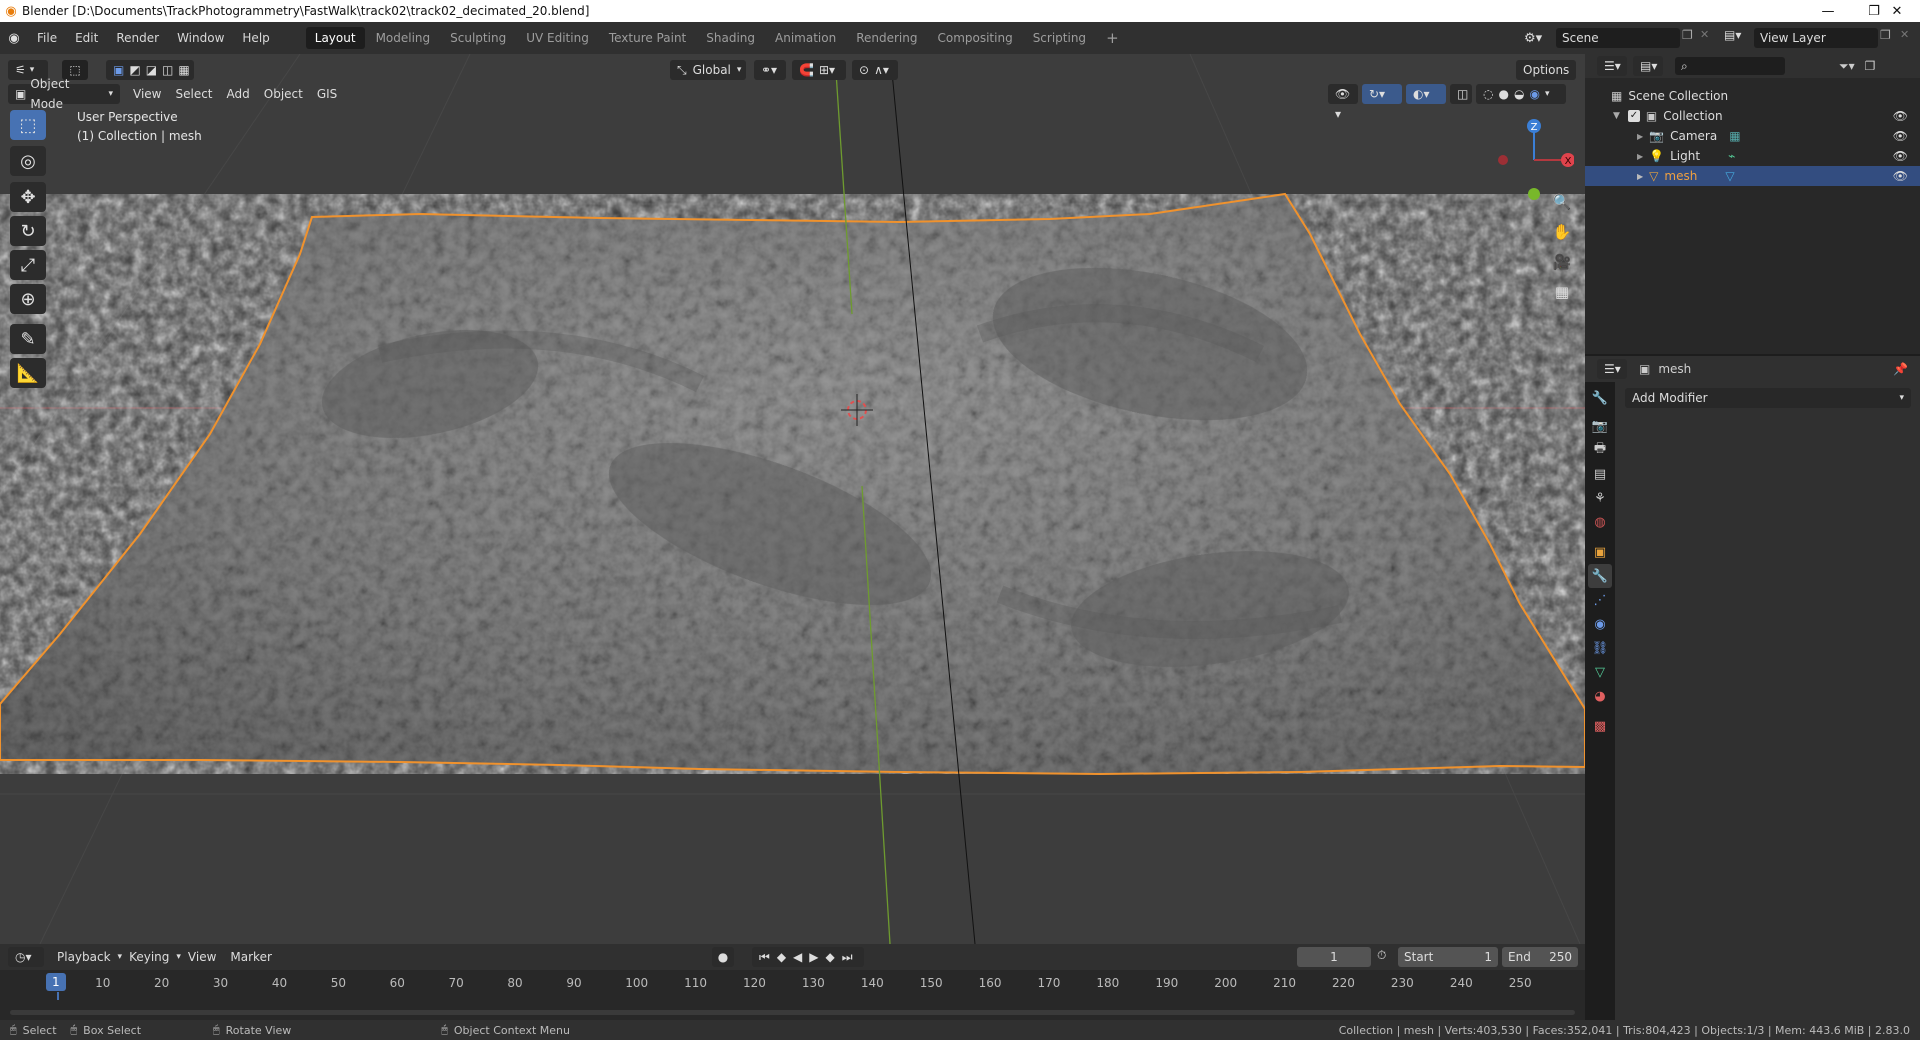  I want to click on timeline-menu-keying: Keying, so click(149, 957).